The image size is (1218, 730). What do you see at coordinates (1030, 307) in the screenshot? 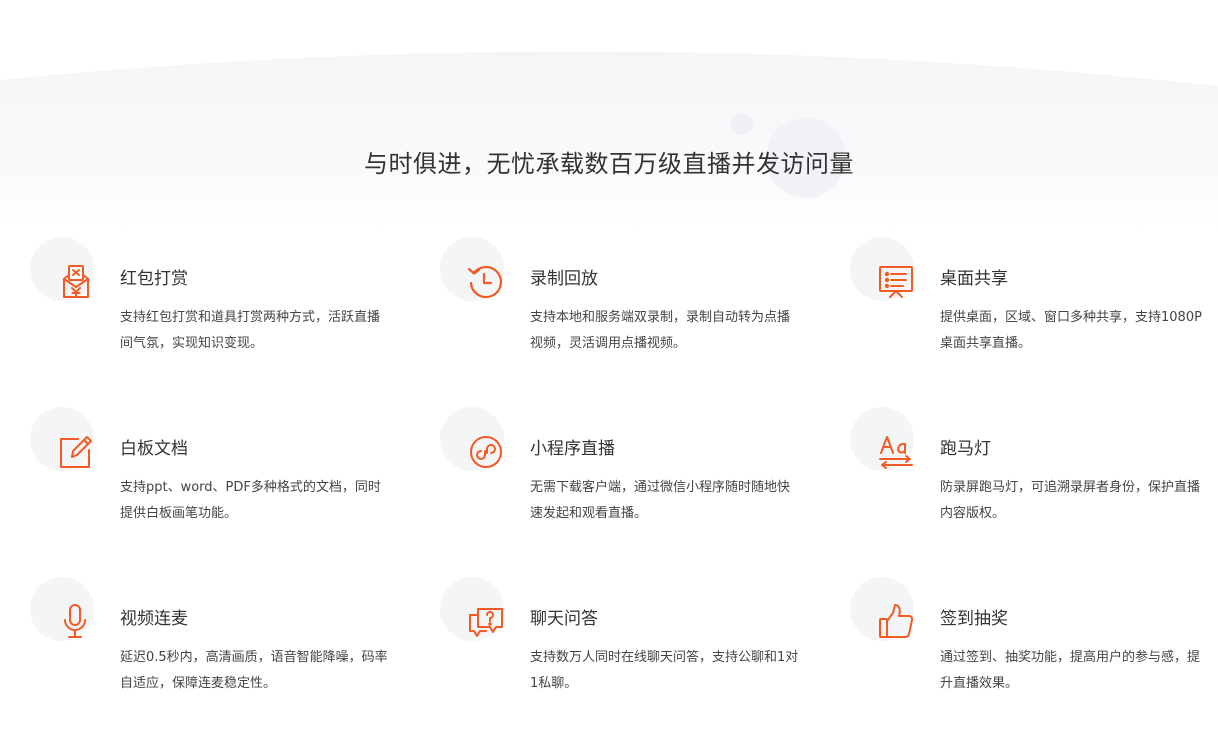
I see `feature-desktop-share: 桌面共享 提供桌面，区域、窗口多种共享，支持1080P桌面共享直播。` at bounding box center [1030, 307].